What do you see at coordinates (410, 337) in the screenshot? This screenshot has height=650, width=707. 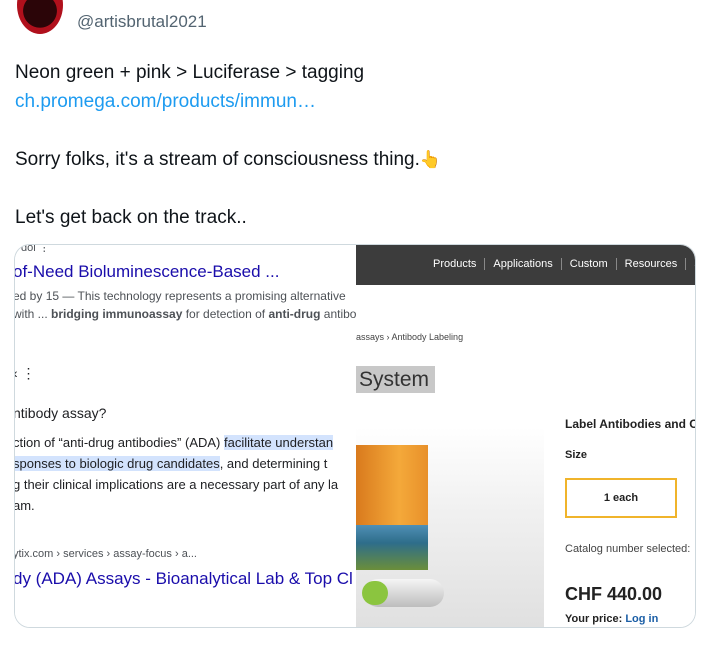 I see `breadcrumb: assays › Antibody Labeling` at bounding box center [410, 337].